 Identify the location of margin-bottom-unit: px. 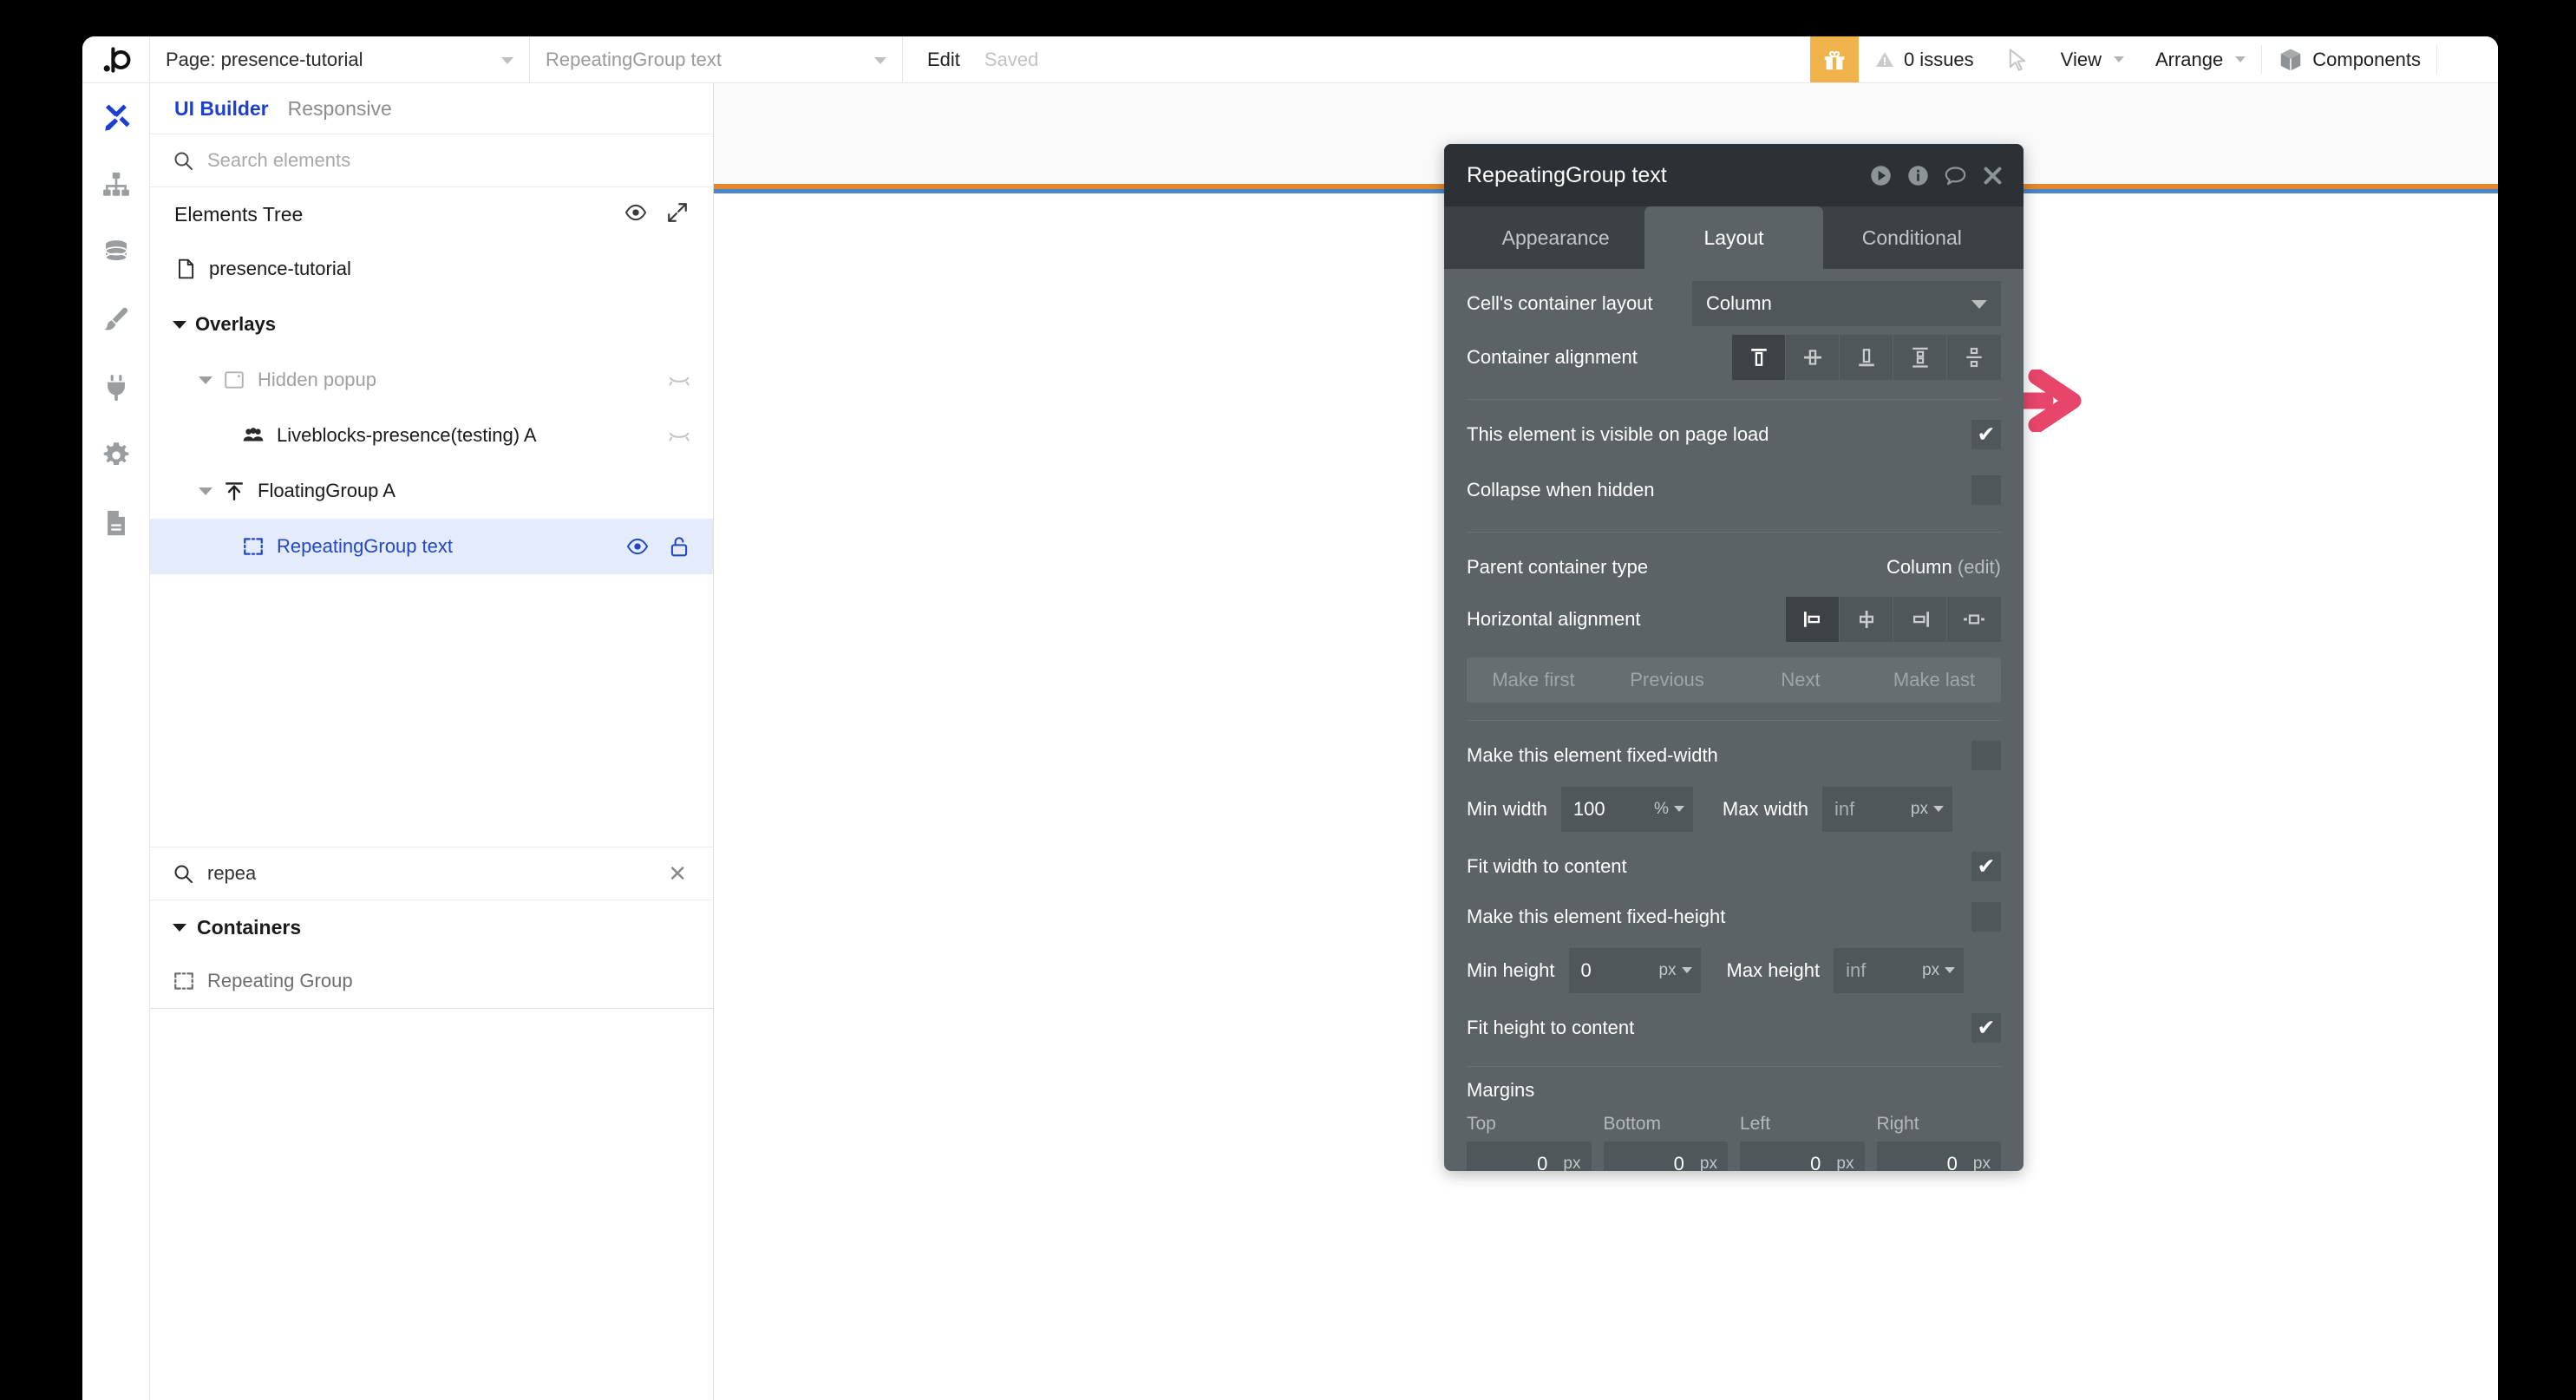
(1708, 1163).